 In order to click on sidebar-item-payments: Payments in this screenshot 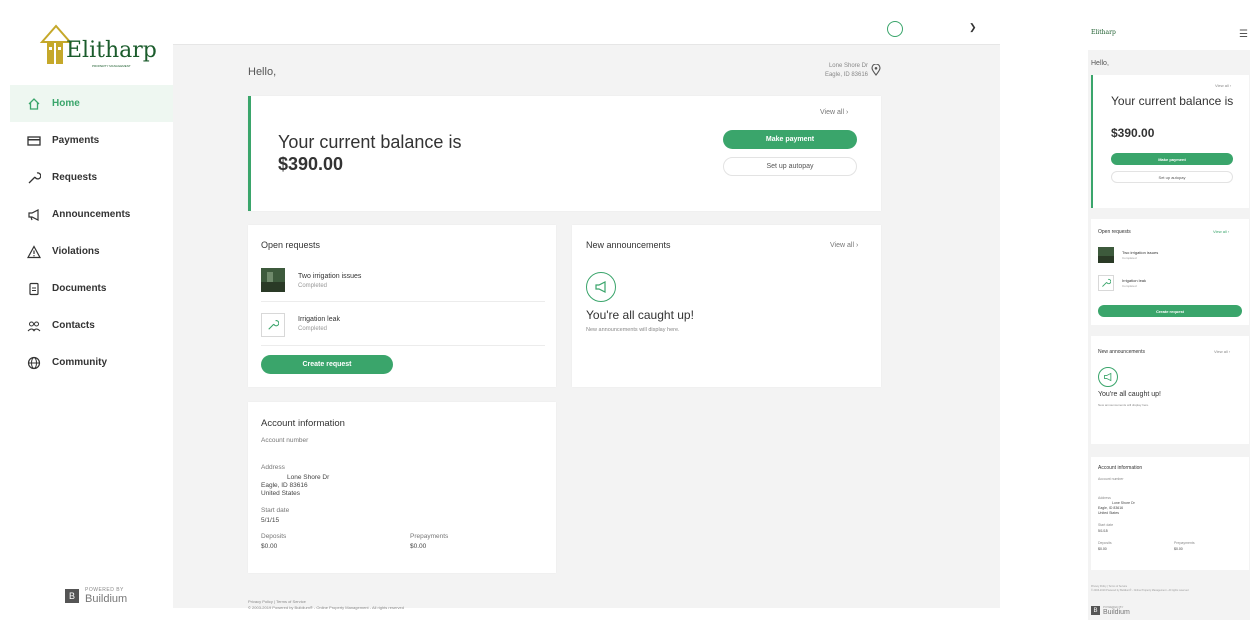, I will do `click(91, 140)`.